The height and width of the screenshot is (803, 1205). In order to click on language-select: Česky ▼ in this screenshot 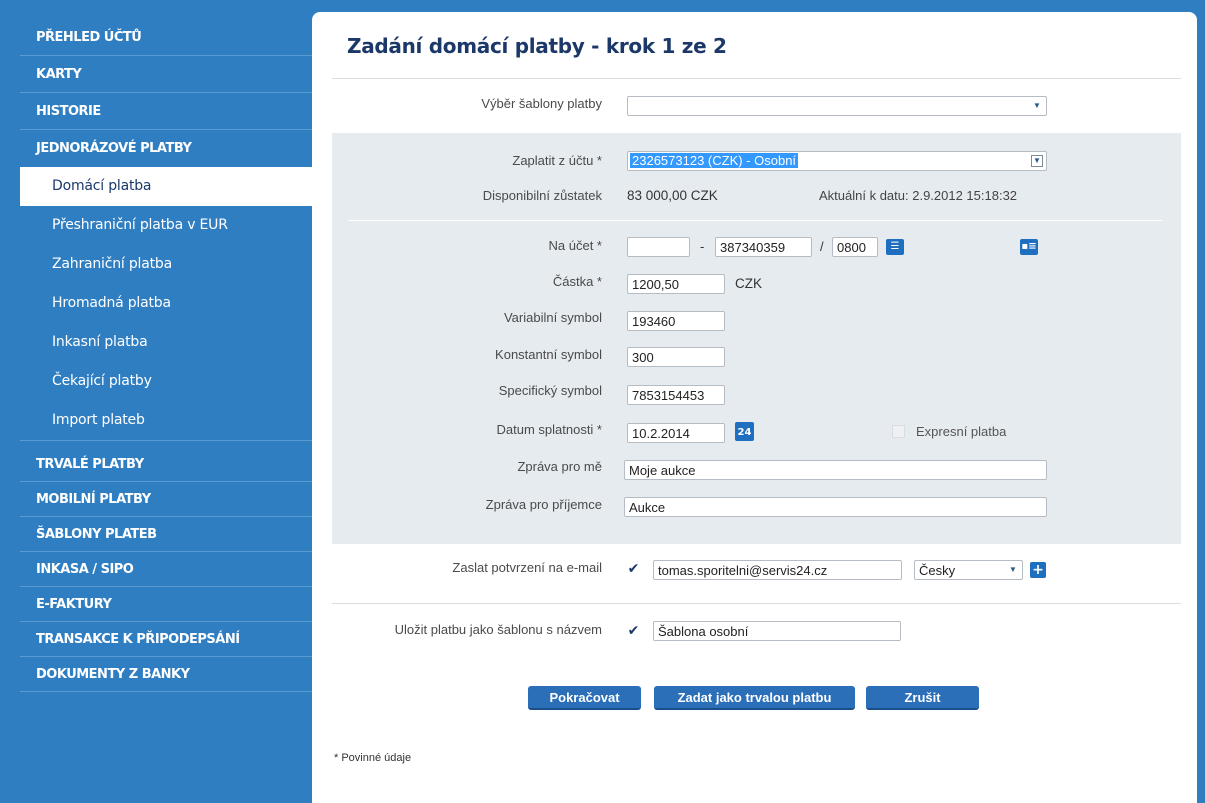, I will do `click(968, 570)`.